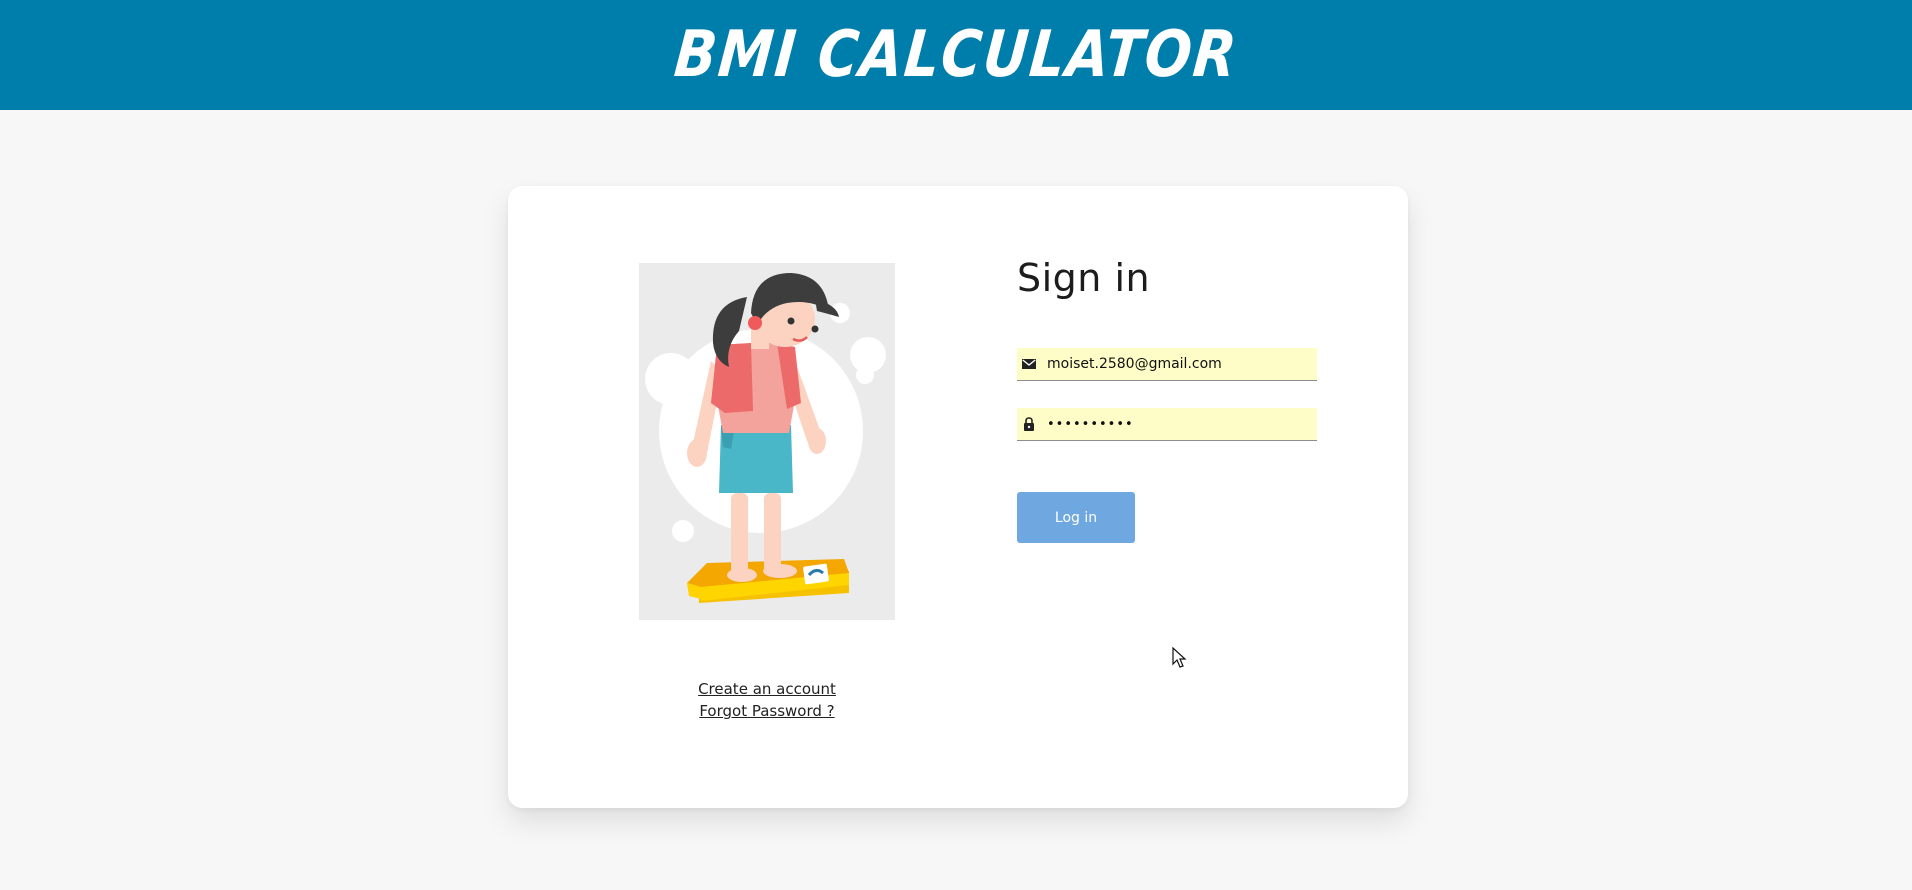 The height and width of the screenshot is (890, 1912). Describe the element at coordinates (767, 689) in the screenshot. I see `create-account-link: Create an account` at that location.